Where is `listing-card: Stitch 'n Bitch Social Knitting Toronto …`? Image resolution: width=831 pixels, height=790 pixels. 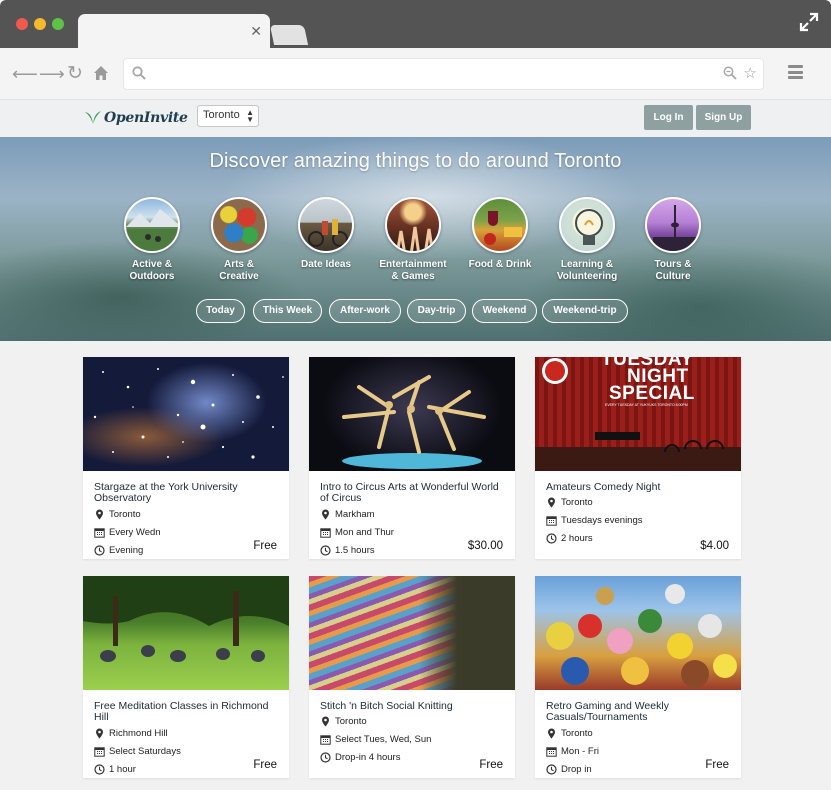 listing-card: Stitch 'n Bitch Social Knitting Toronto … is located at coordinates (412, 677).